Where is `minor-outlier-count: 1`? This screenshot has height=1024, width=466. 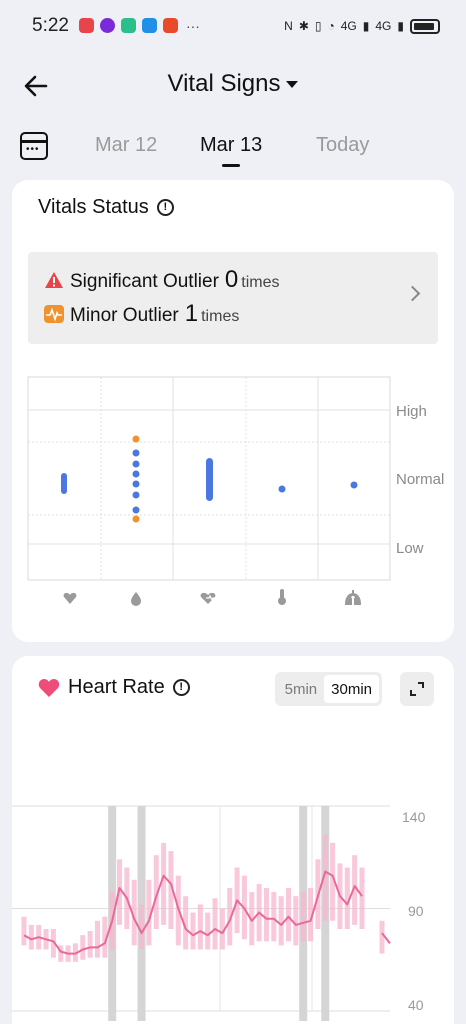 minor-outlier-count: 1 is located at coordinates (191, 313).